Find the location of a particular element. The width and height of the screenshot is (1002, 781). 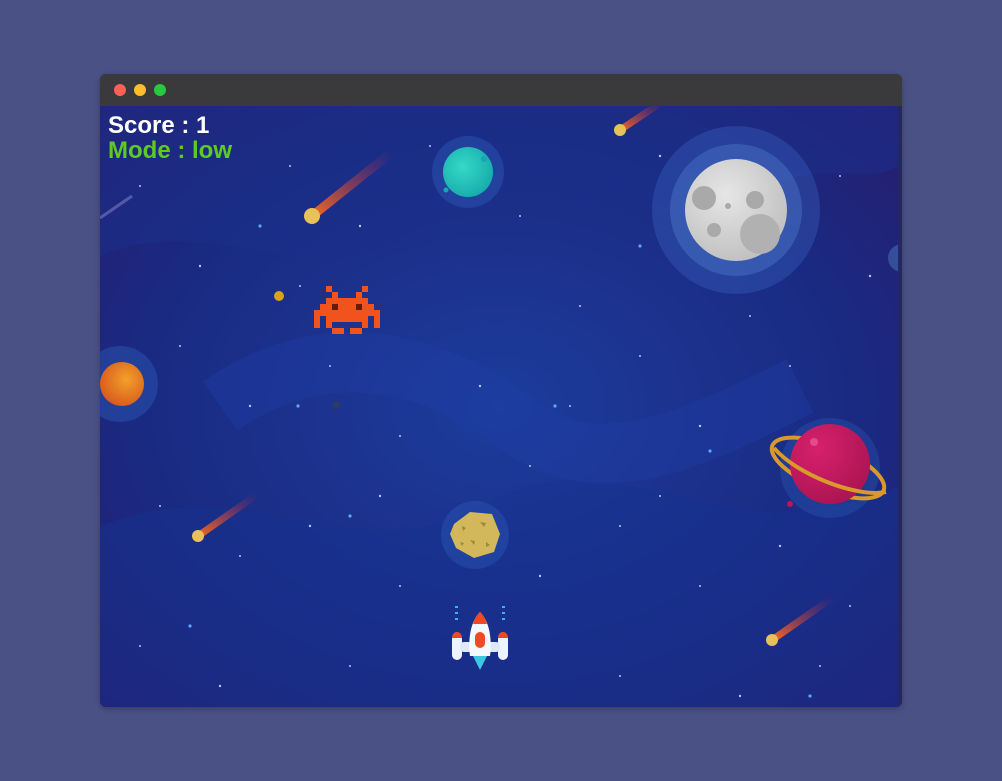

dark-orb is located at coordinates (336, 405).